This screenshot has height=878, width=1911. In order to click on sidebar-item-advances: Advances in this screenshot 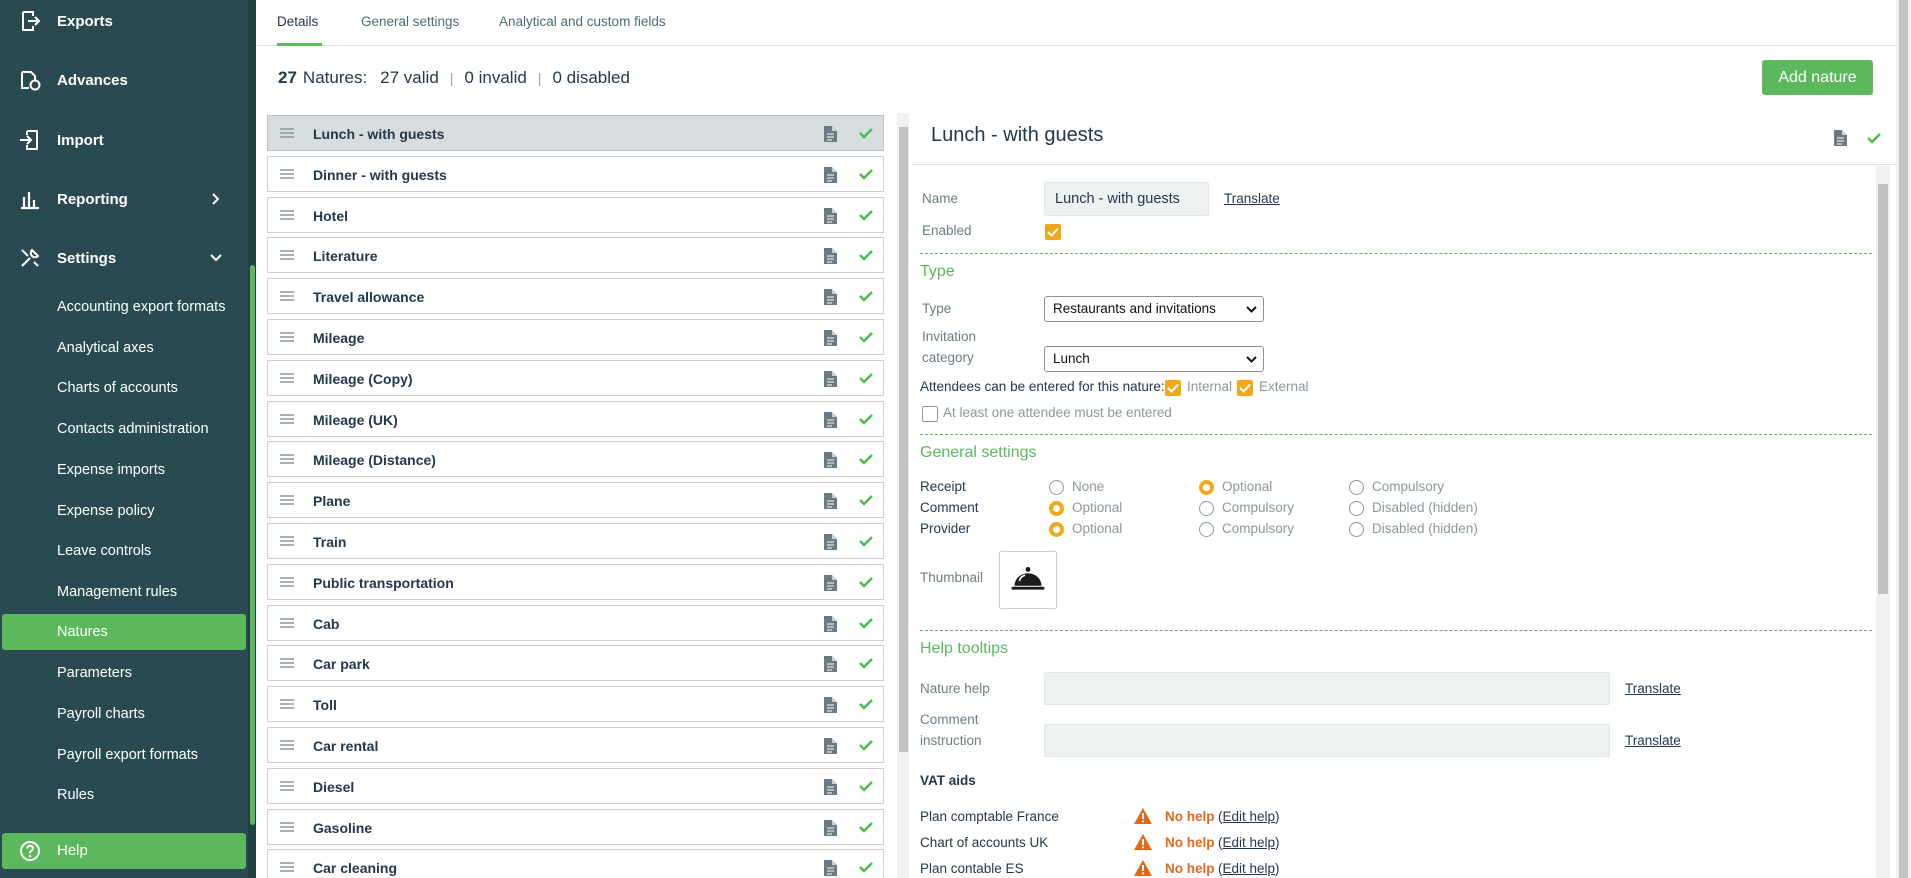, I will do `click(124, 80)`.